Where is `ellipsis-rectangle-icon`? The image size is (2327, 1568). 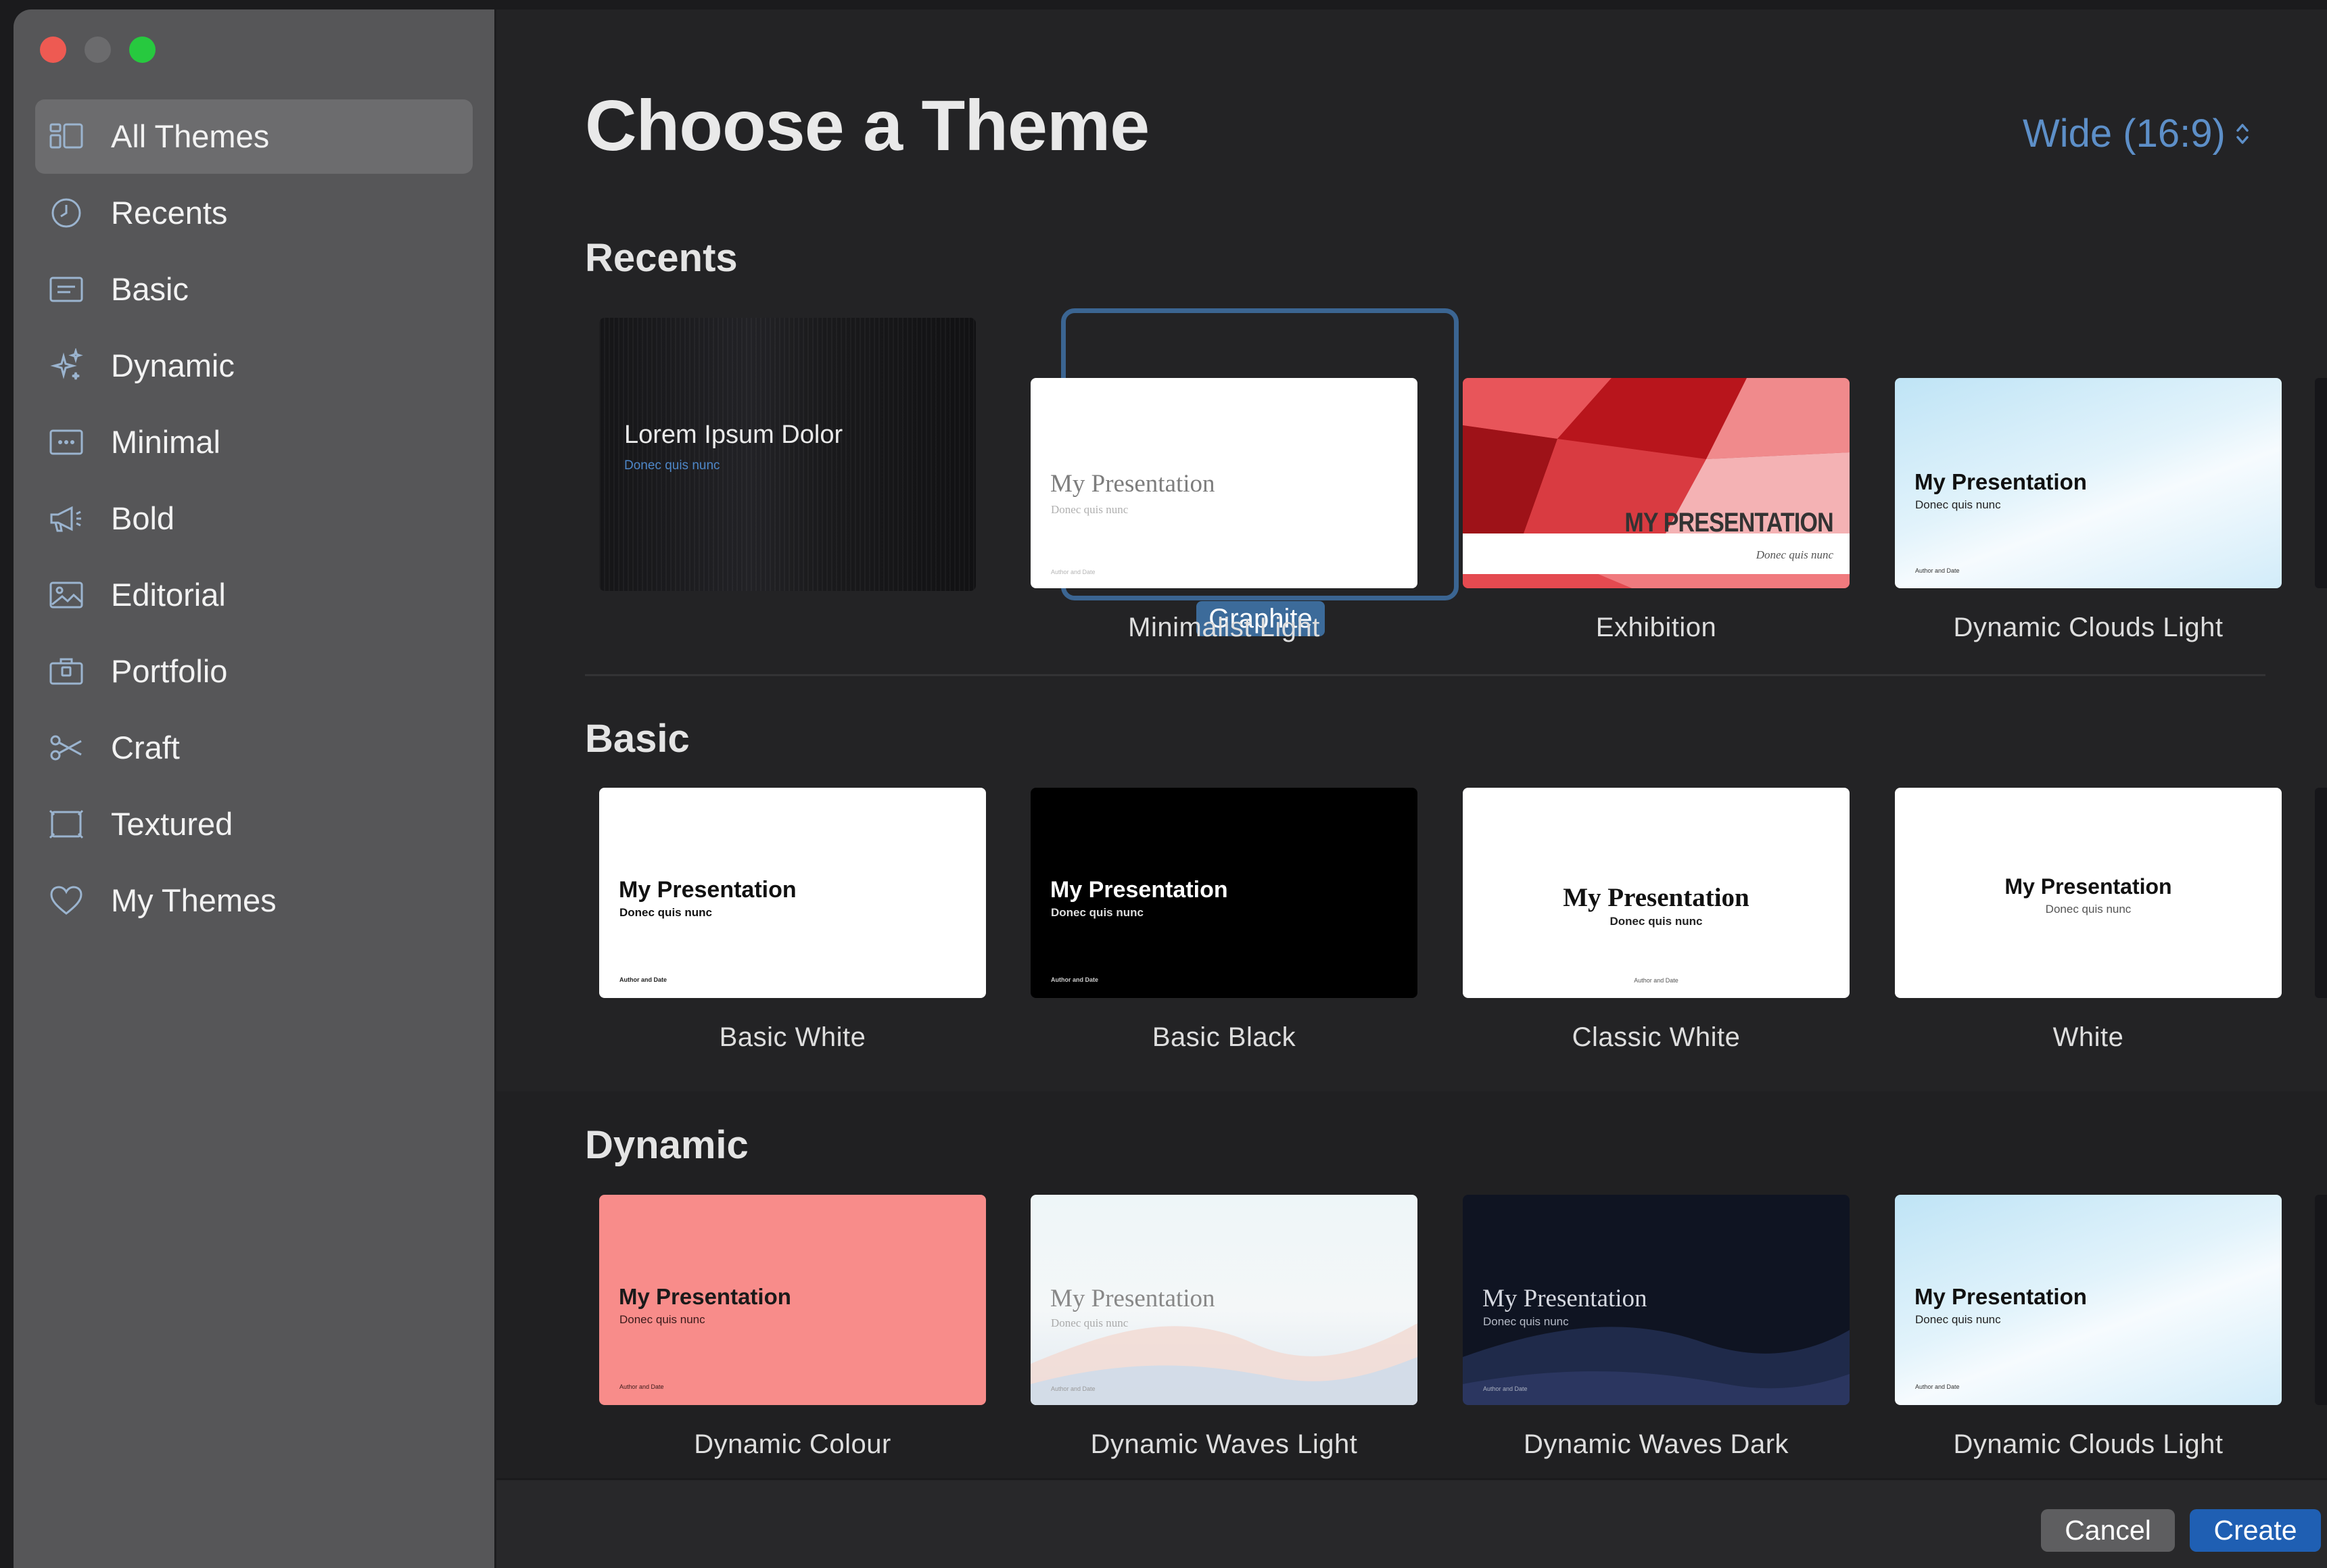
ellipsis-rectangle-icon is located at coordinates (66, 442).